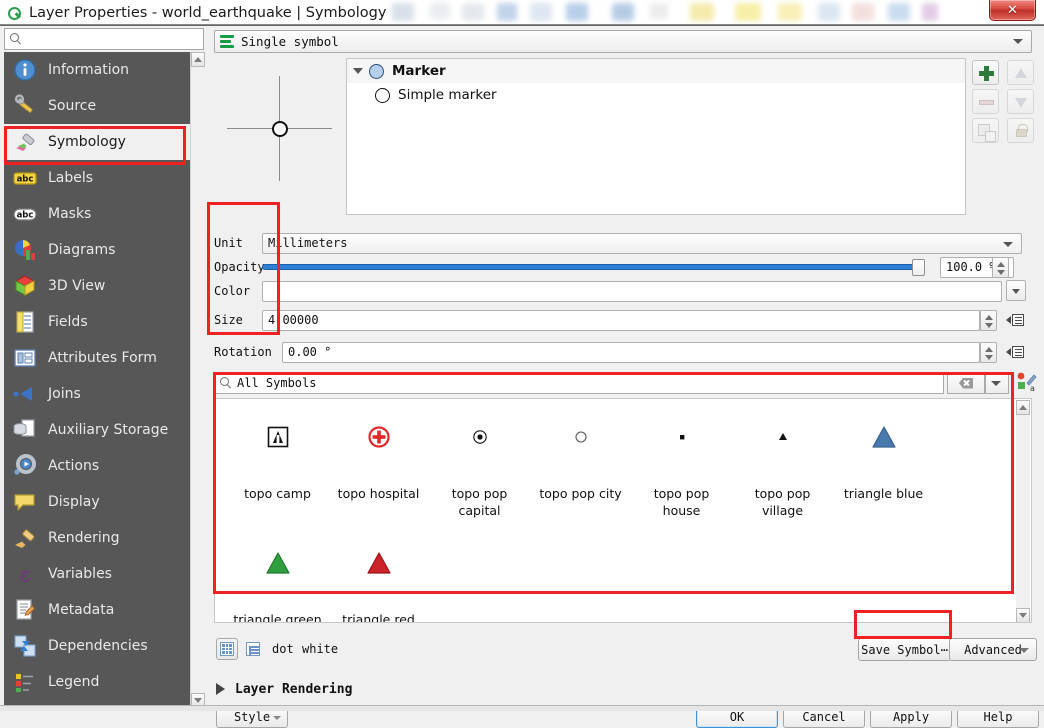 Image resolution: width=1044 pixels, height=728 pixels. Describe the element at coordinates (580, 493) in the screenshot. I see `symbol-item-label: topo pop city` at that location.